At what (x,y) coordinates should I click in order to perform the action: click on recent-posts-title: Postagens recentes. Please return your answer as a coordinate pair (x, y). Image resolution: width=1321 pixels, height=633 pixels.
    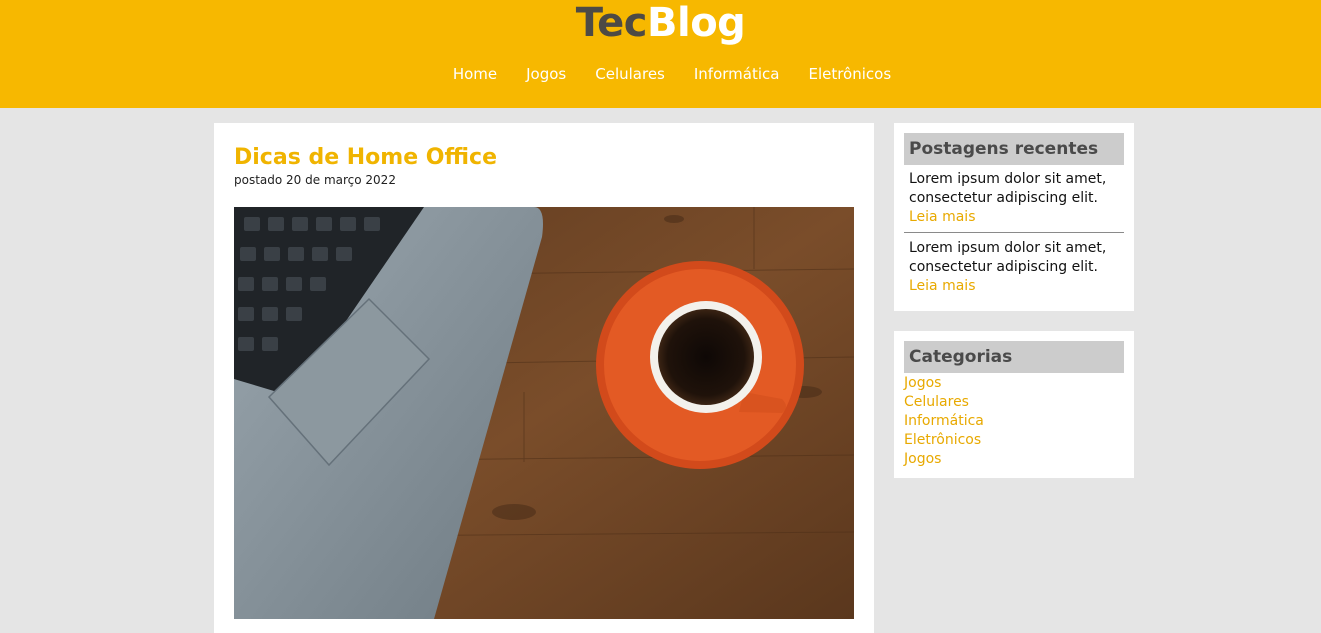
    Looking at the image, I should click on (1014, 149).